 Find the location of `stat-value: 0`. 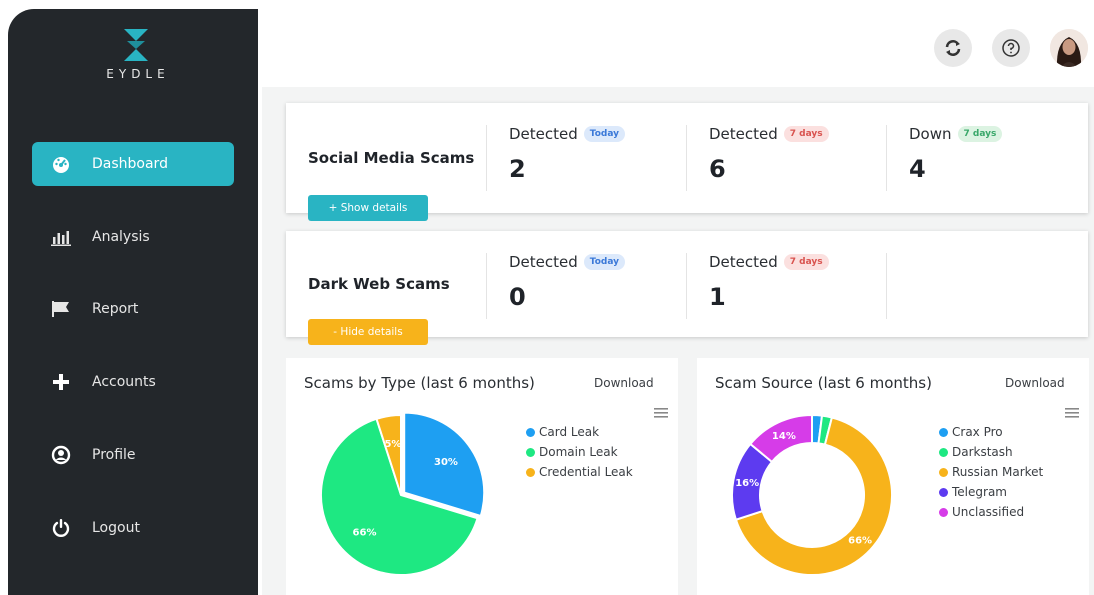

stat-value: 0 is located at coordinates (517, 297).